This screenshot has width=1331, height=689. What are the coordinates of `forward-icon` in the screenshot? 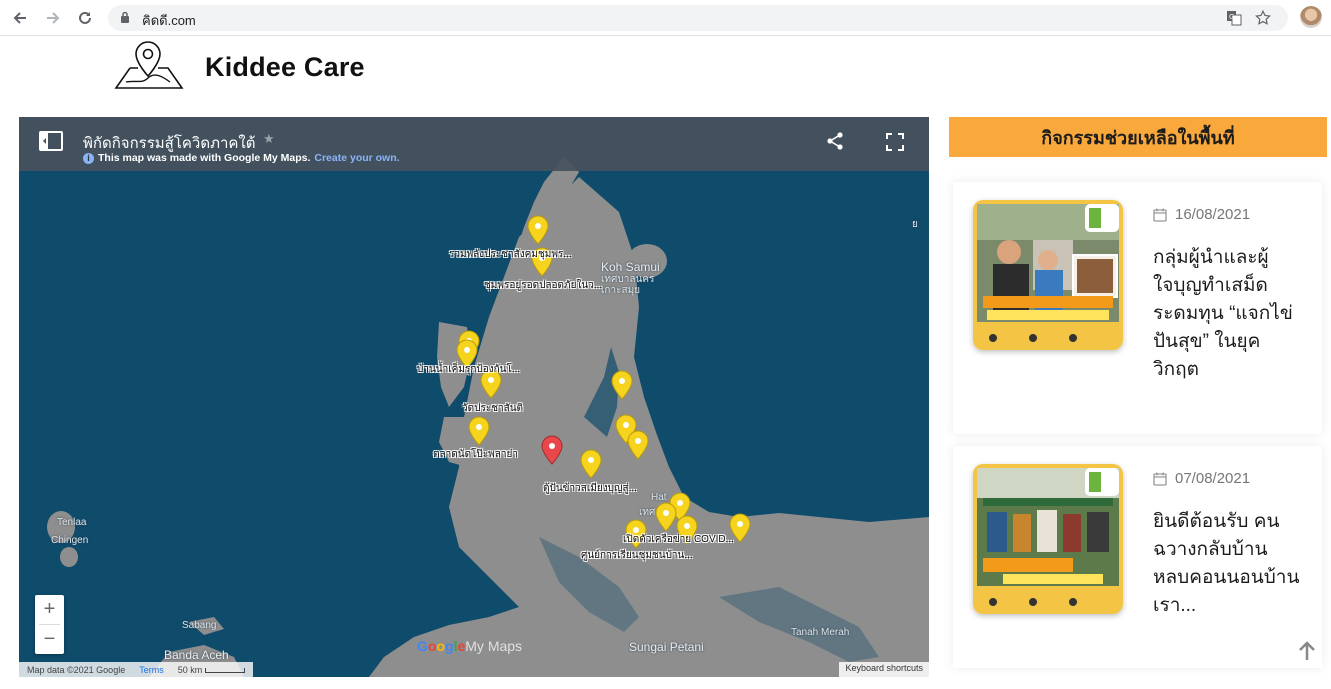 It's located at (53, 18).